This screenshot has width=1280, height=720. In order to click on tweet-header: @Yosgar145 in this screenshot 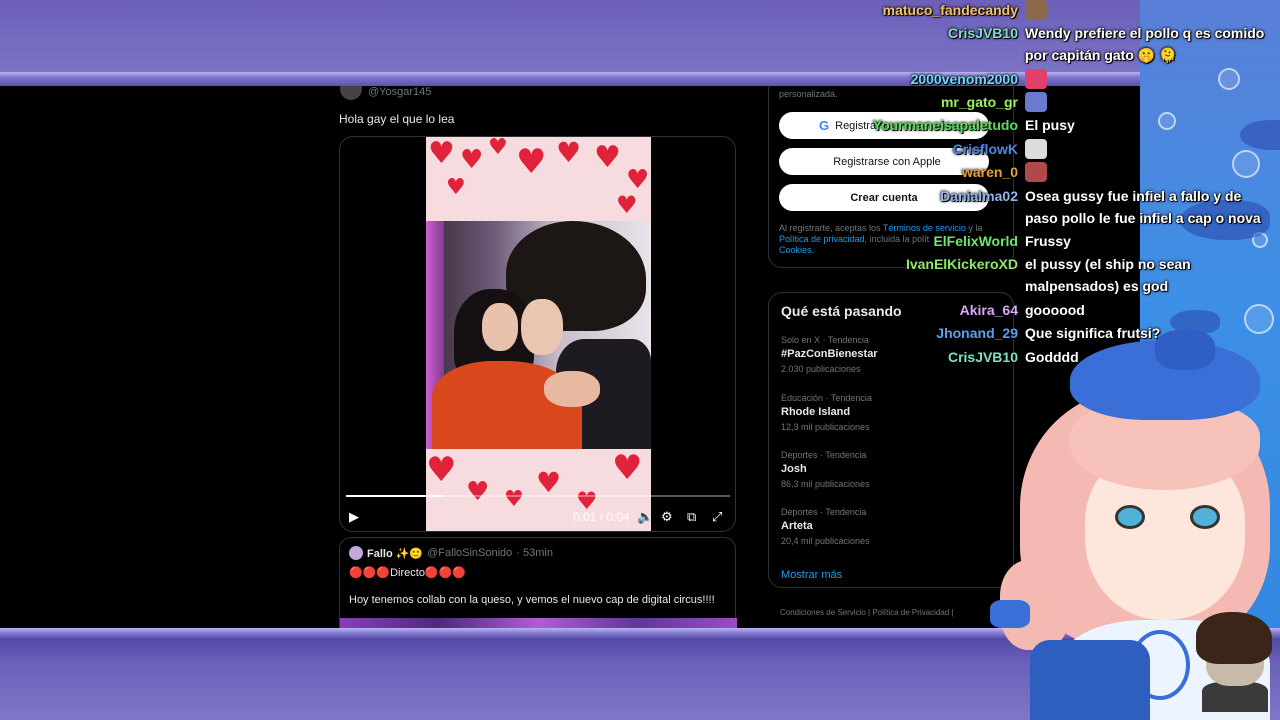, I will do `click(385, 94)`.